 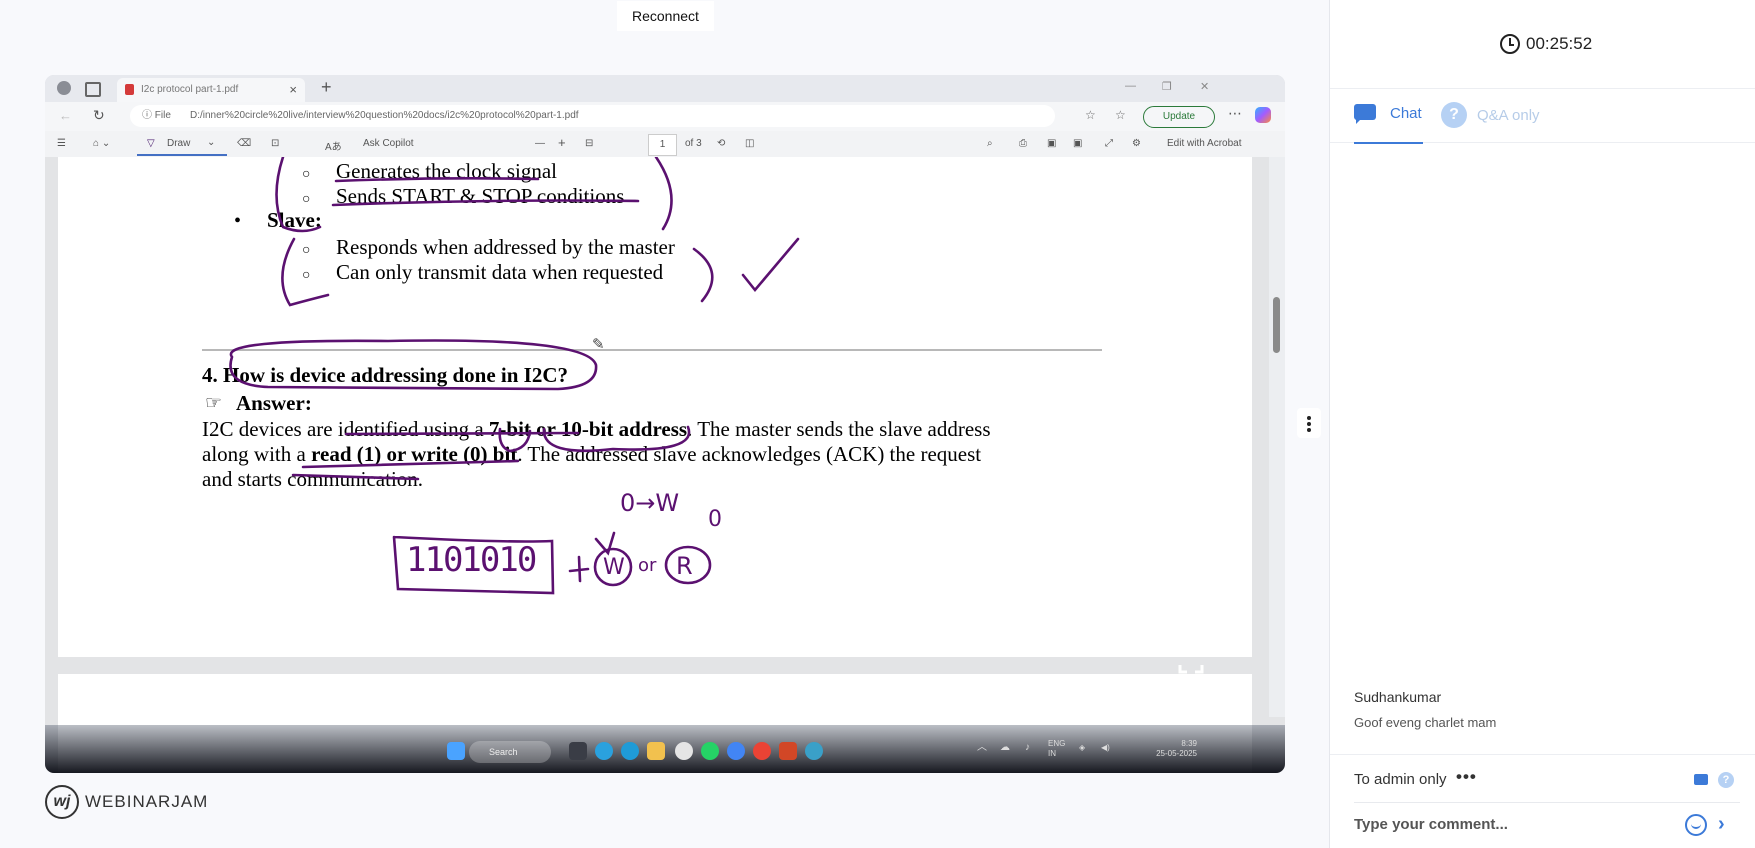 I want to click on tab-chat: Chat, so click(x=1388, y=123).